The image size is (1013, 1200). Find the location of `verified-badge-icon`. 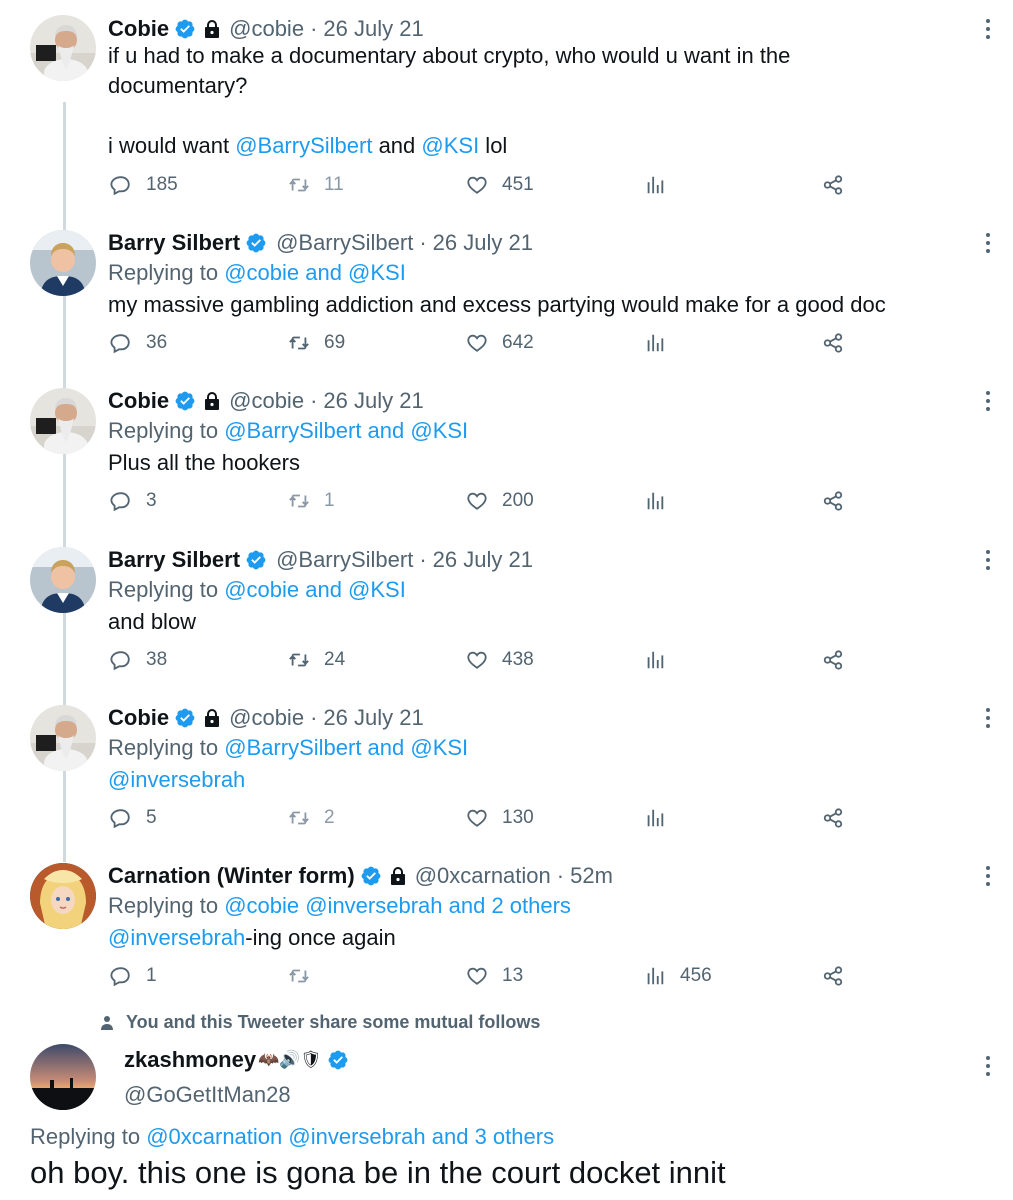

verified-badge-icon is located at coordinates (185, 718).